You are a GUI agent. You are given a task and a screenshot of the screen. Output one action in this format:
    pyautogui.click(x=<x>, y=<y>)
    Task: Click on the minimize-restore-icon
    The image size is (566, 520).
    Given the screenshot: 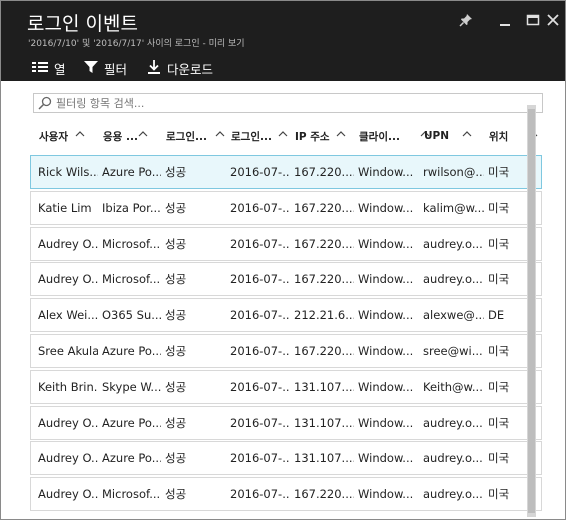 What is the action you would take?
    pyautogui.click(x=505, y=20)
    